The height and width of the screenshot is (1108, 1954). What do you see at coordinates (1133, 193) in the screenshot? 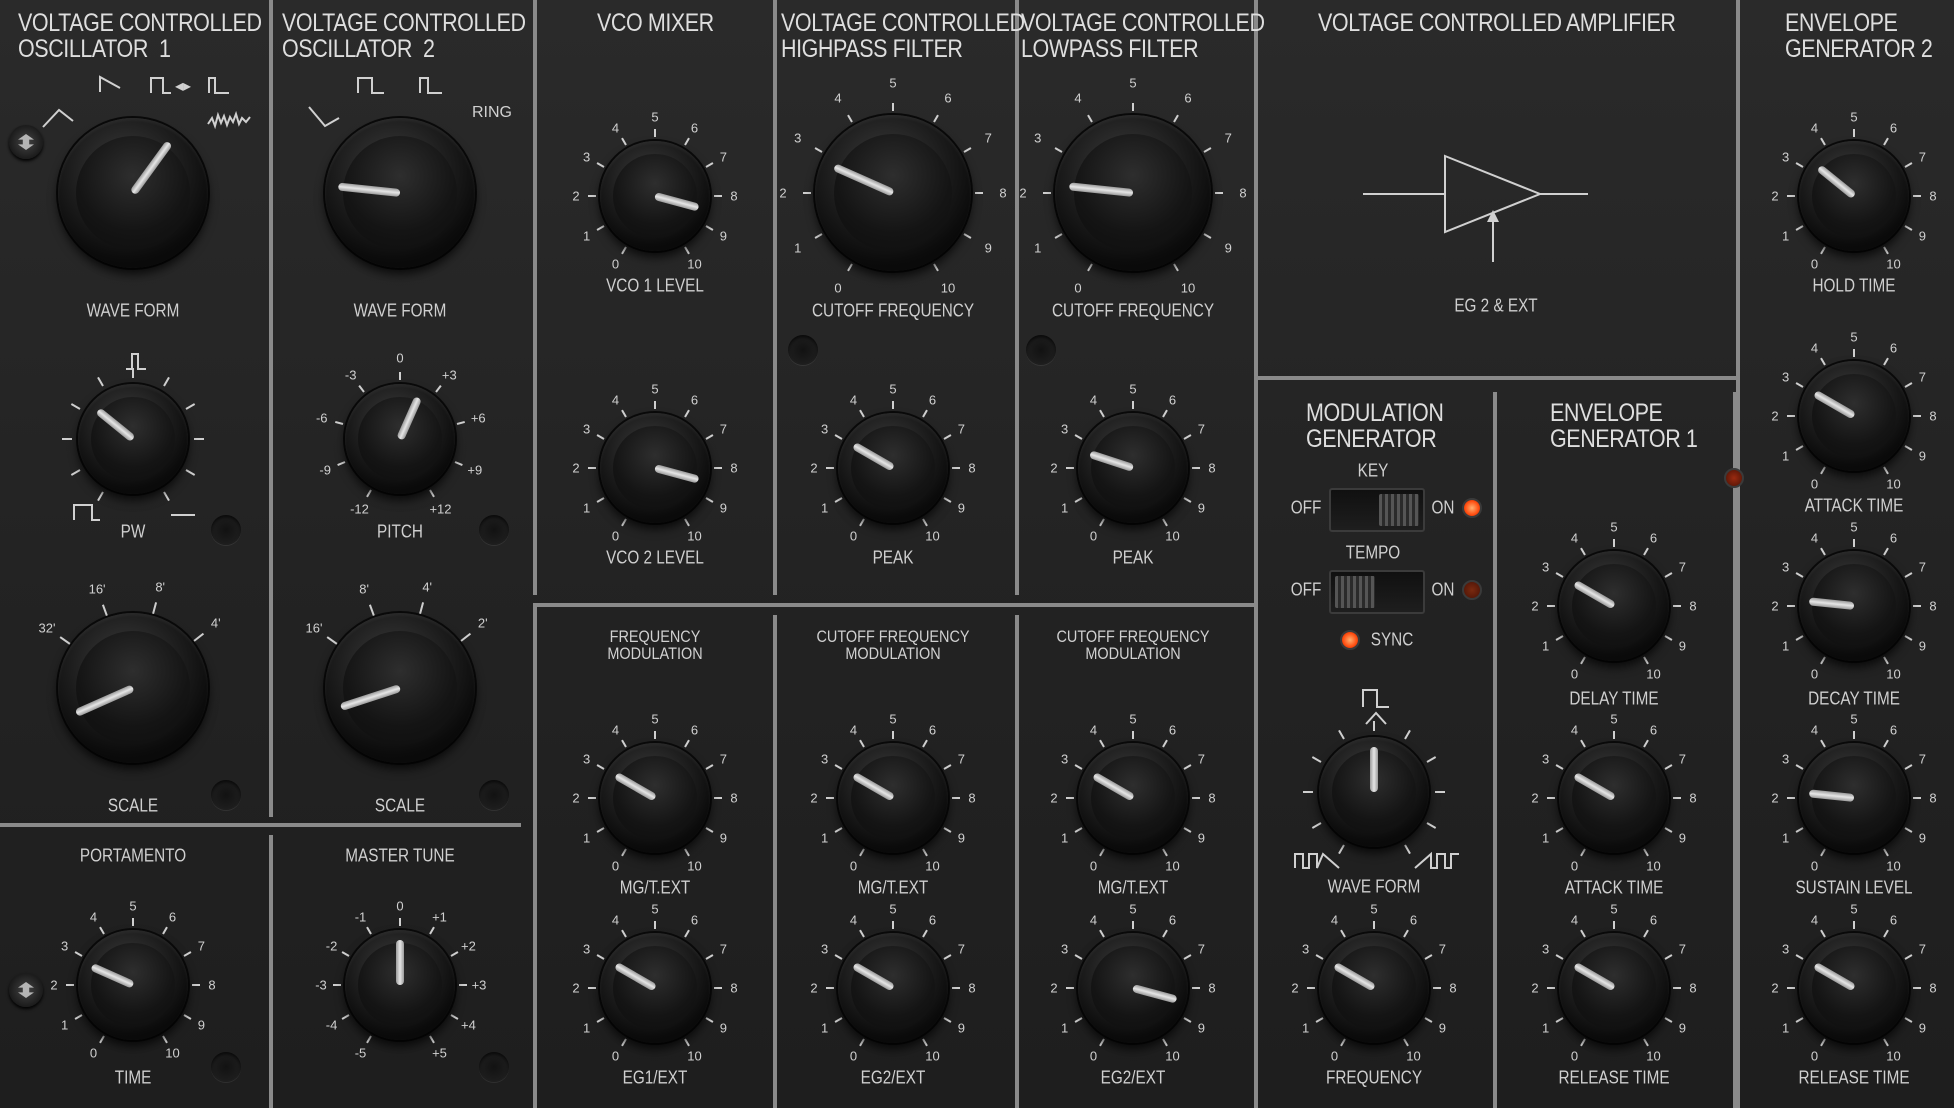
I see `lpf-cutoff-knob` at bounding box center [1133, 193].